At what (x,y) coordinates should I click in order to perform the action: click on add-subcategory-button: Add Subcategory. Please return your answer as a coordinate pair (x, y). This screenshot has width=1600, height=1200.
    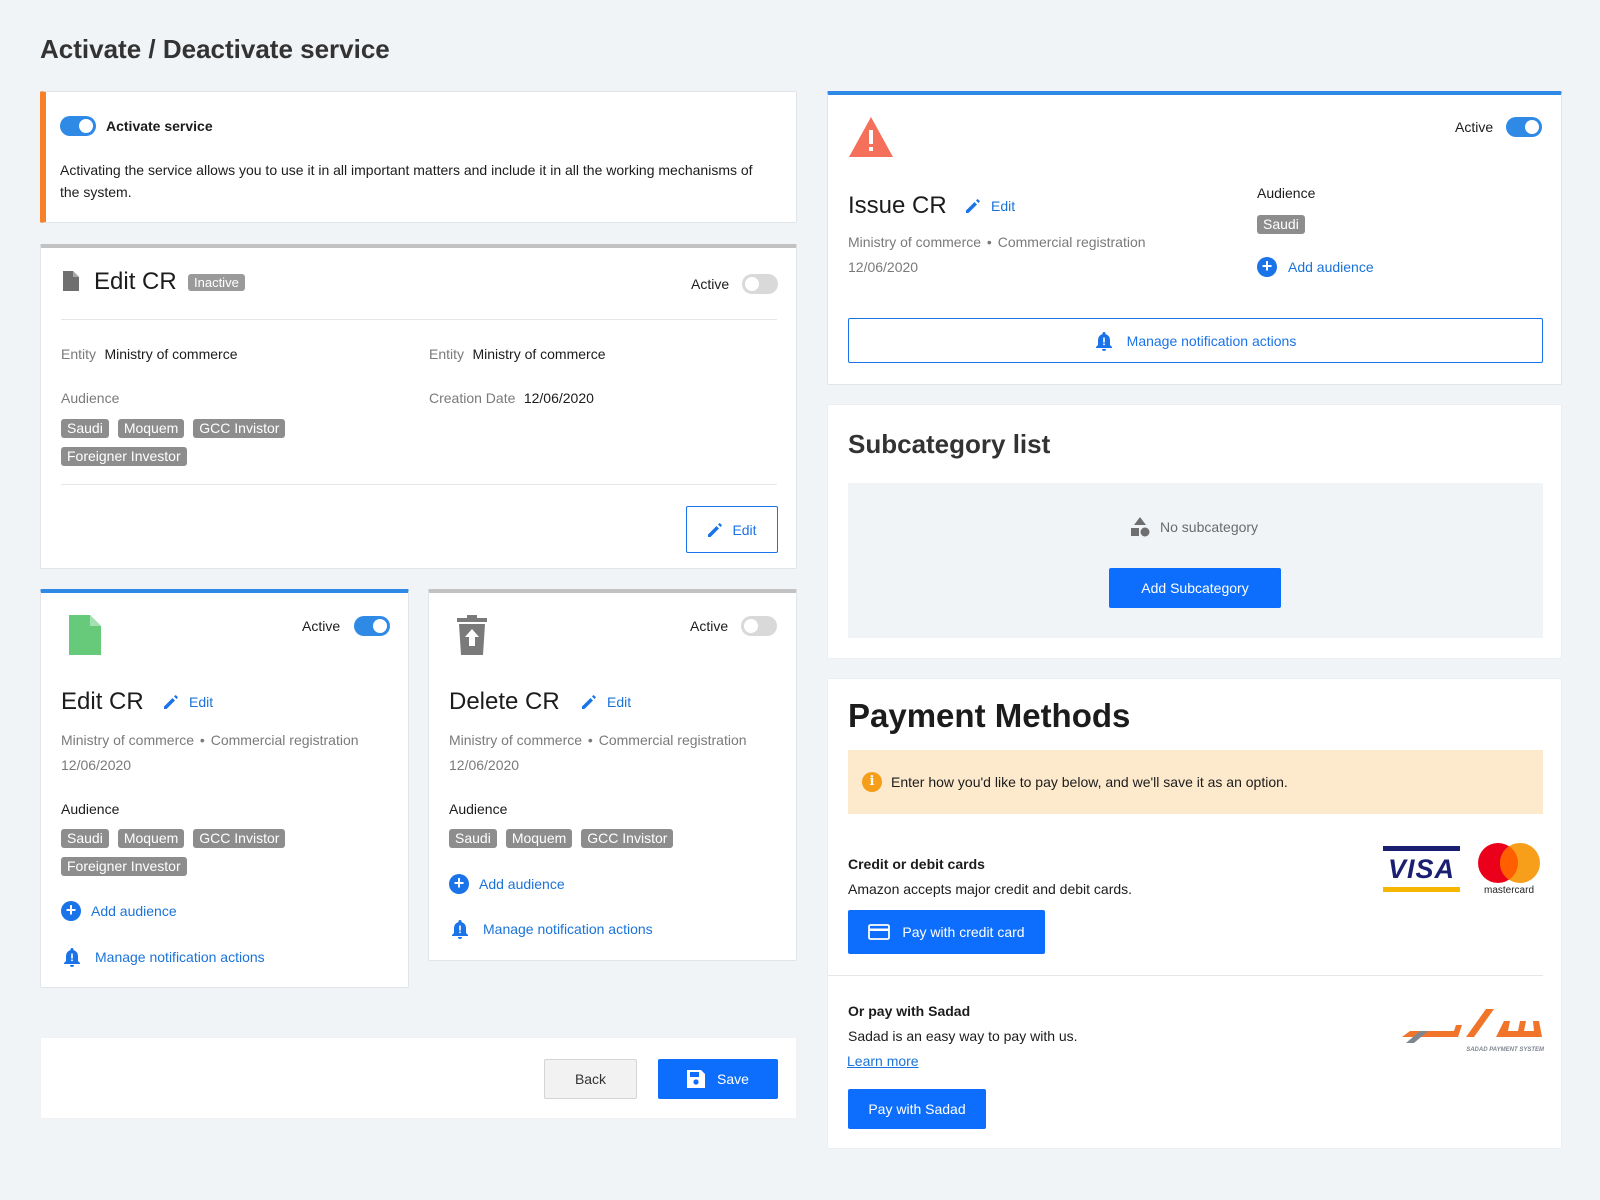
    Looking at the image, I should click on (1195, 588).